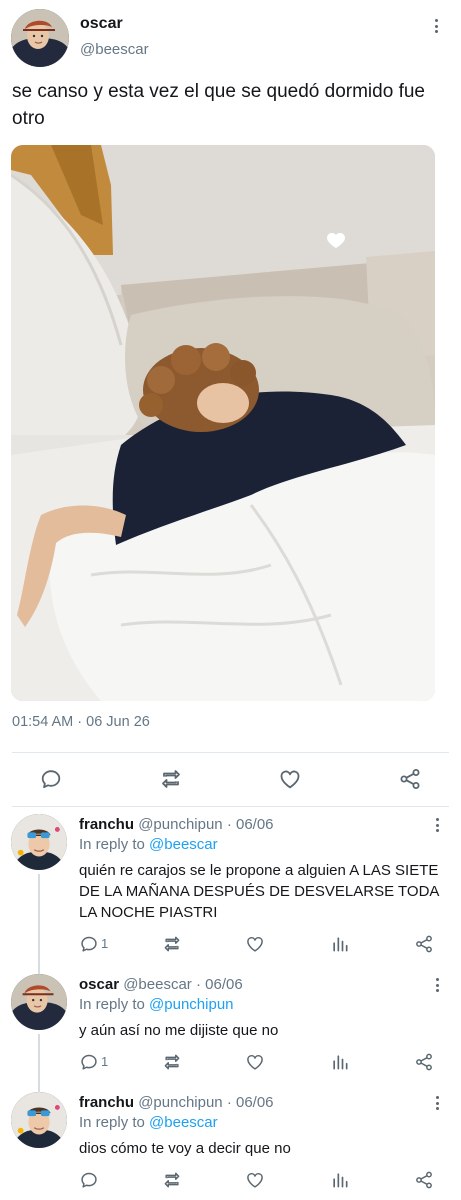 The image size is (461, 1200). I want to click on reply-actions, so click(259, 1181).